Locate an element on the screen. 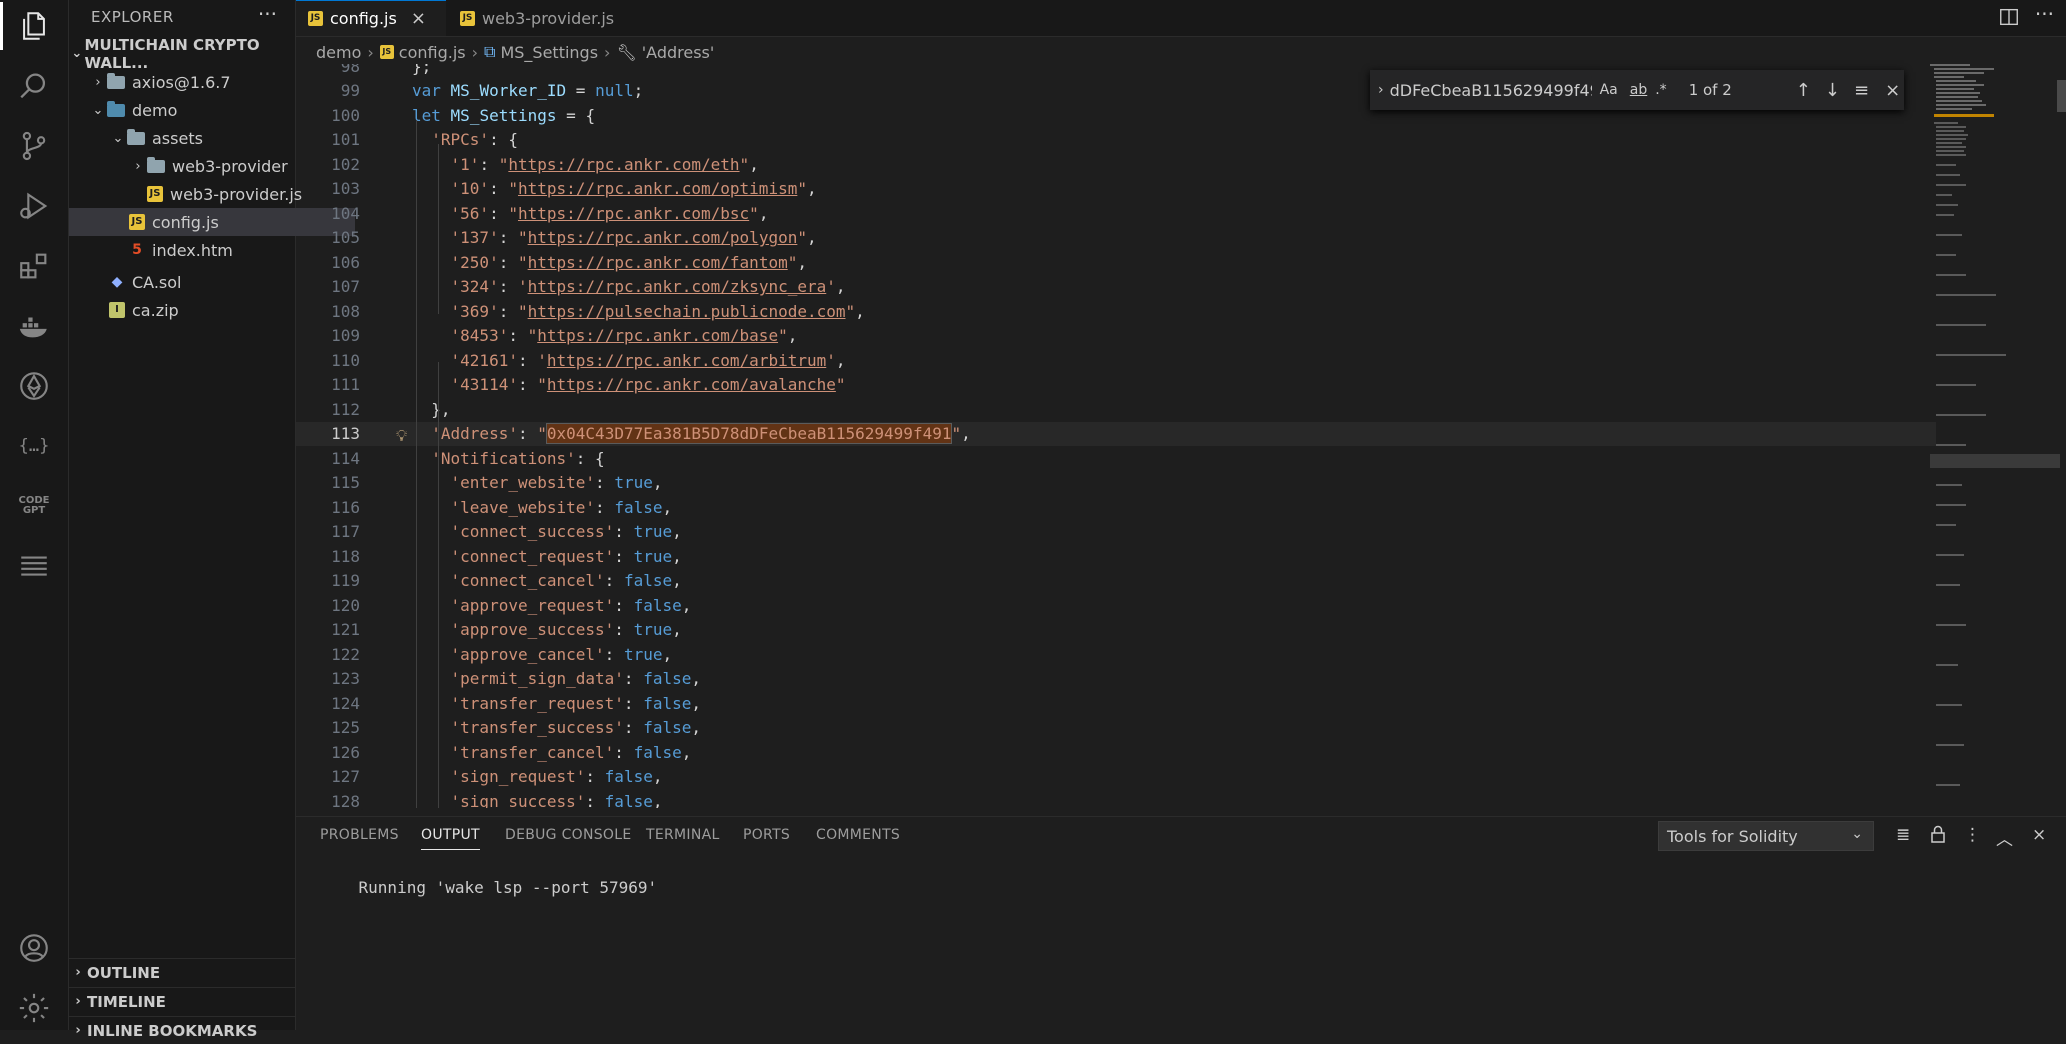 This screenshot has width=2066, height=1044. code-line: 101 'RPCs': { is located at coordinates (1116, 140).